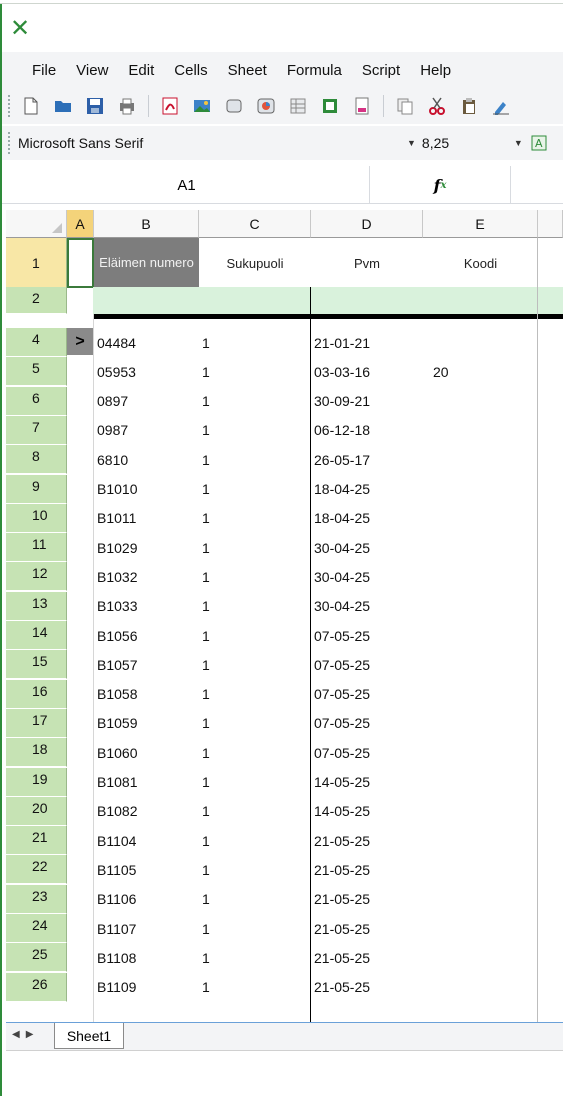 The width and height of the screenshot is (563, 1096). Describe the element at coordinates (255, 782) in the screenshot. I see `cell-c19: 1` at that location.